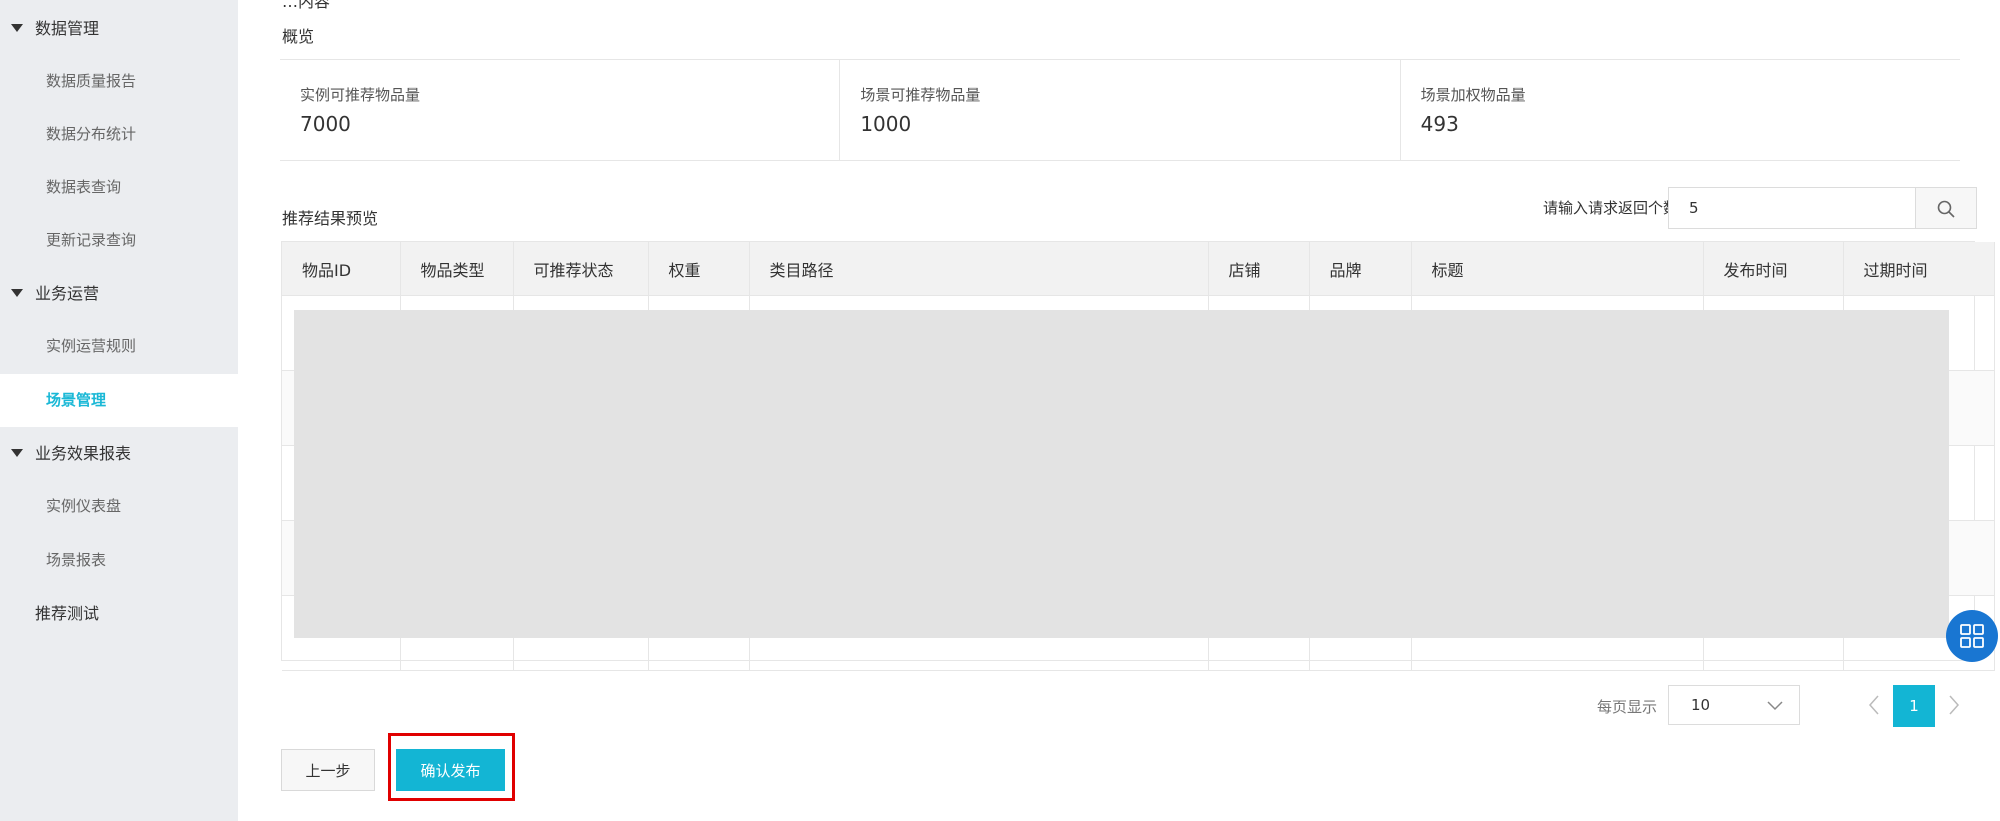  I want to click on chevron-down-icon, so click(1775, 706).